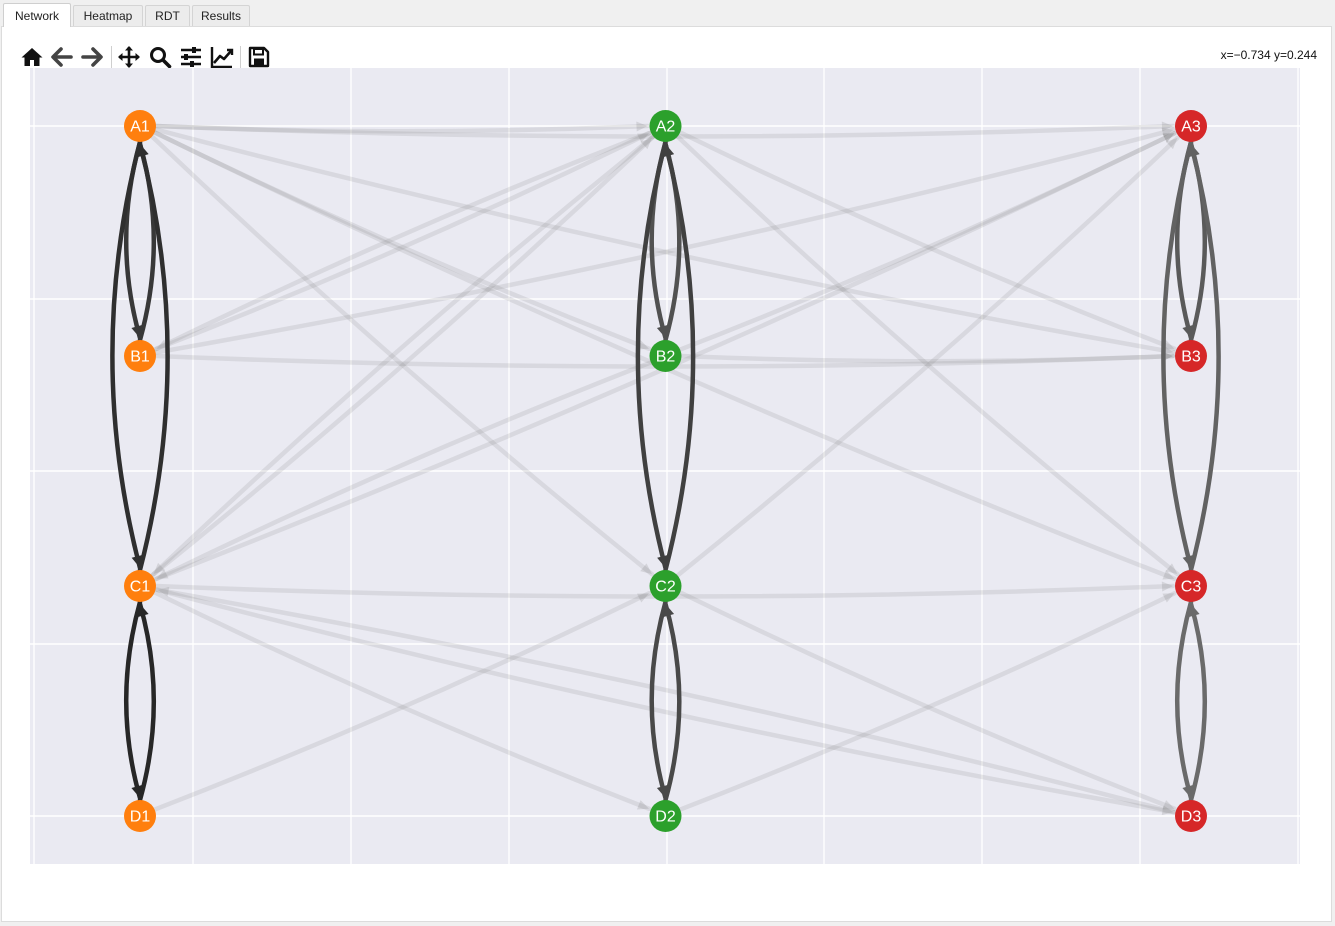 This screenshot has height=926, width=1335. I want to click on home-icon, so click(32, 57).